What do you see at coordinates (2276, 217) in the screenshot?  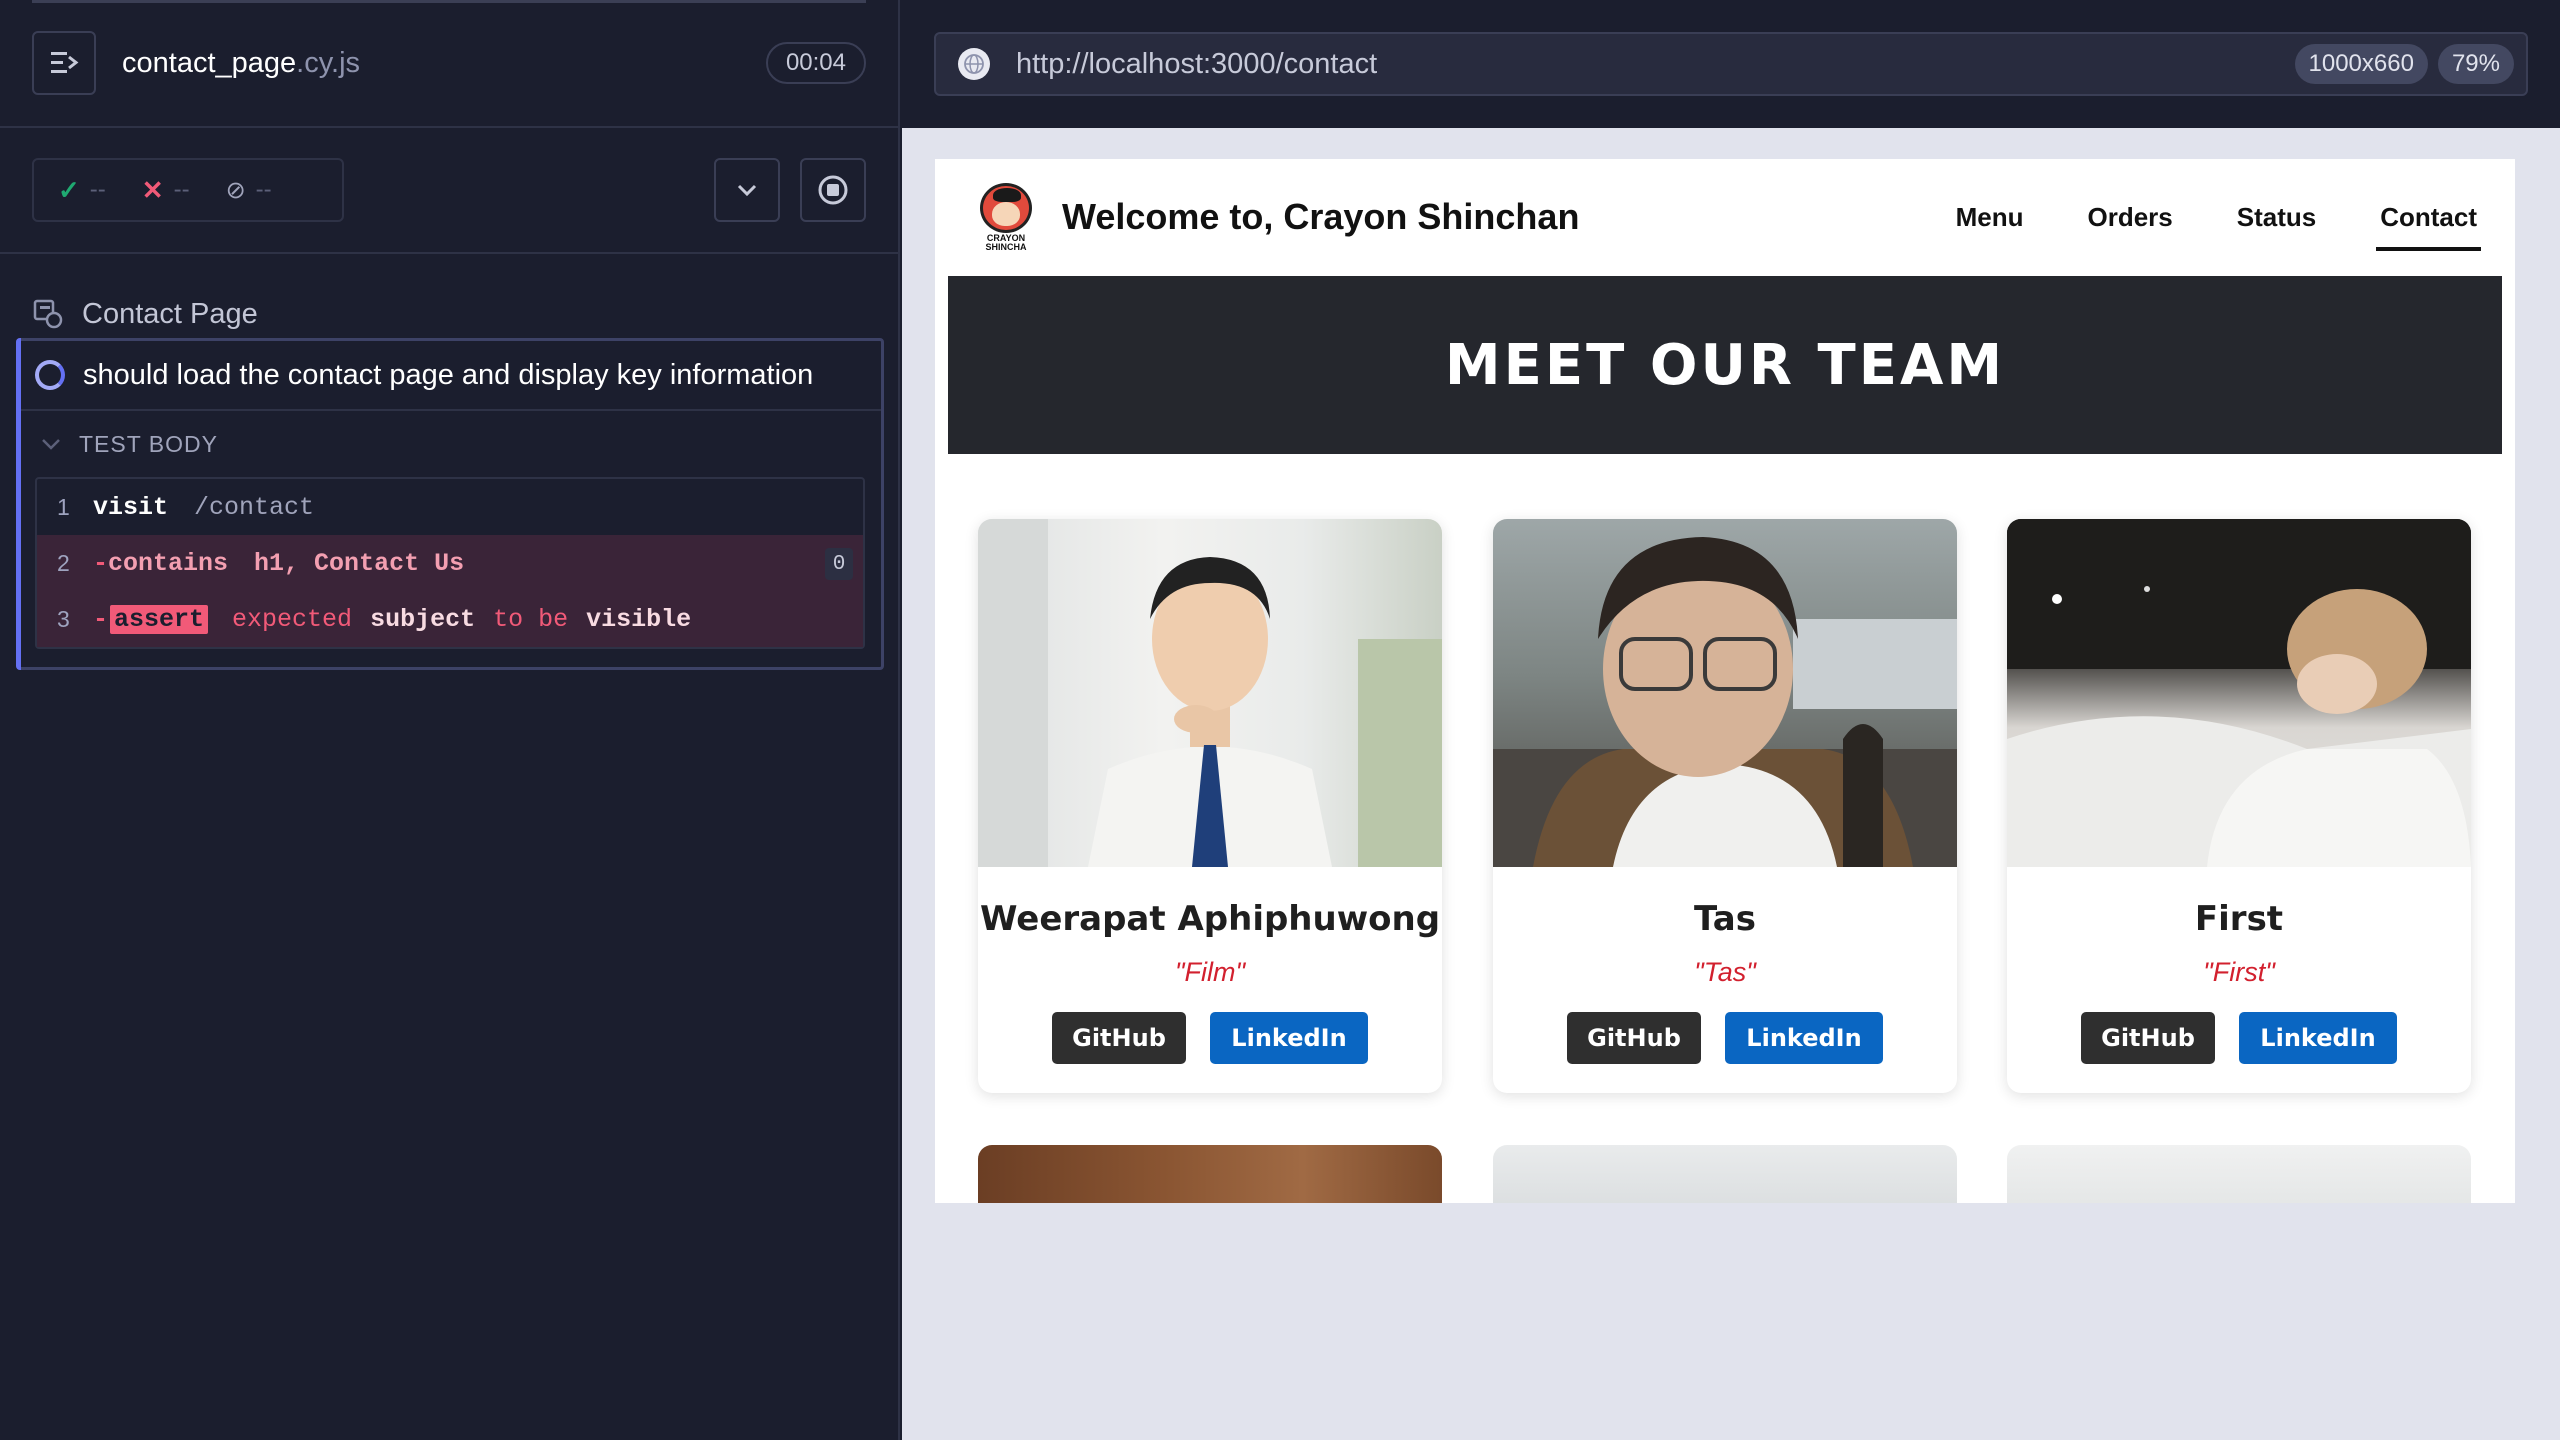 I see `nav-link-status: Status` at bounding box center [2276, 217].